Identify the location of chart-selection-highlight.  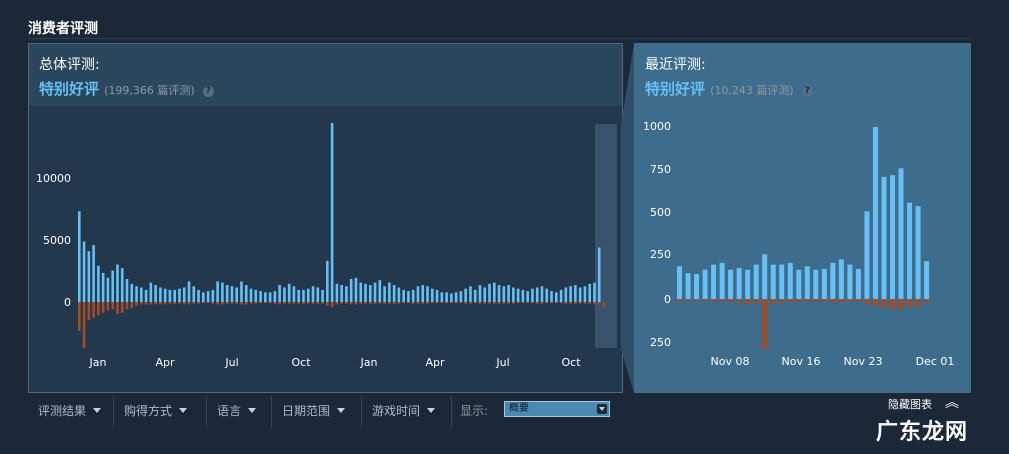
(606, 236).